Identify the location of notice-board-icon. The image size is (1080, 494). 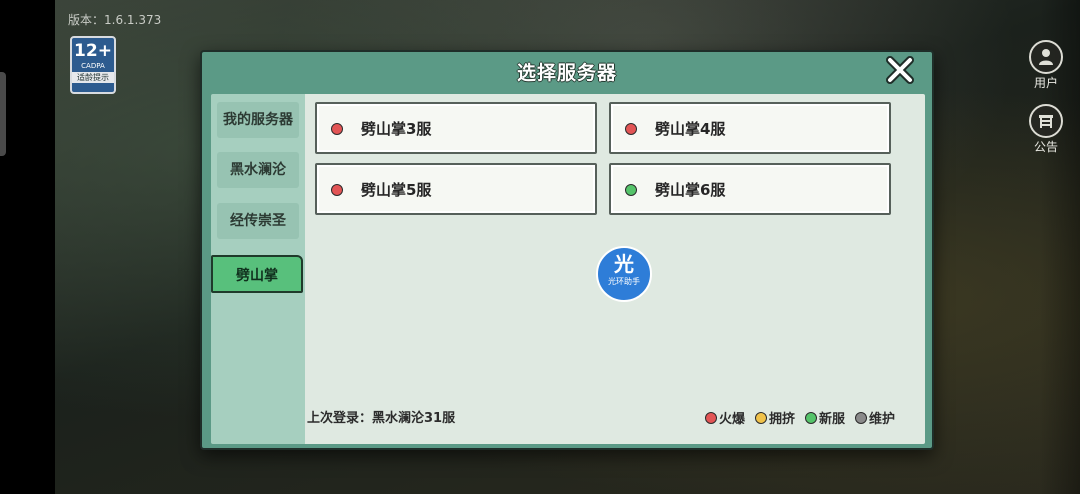
(1046, 121).